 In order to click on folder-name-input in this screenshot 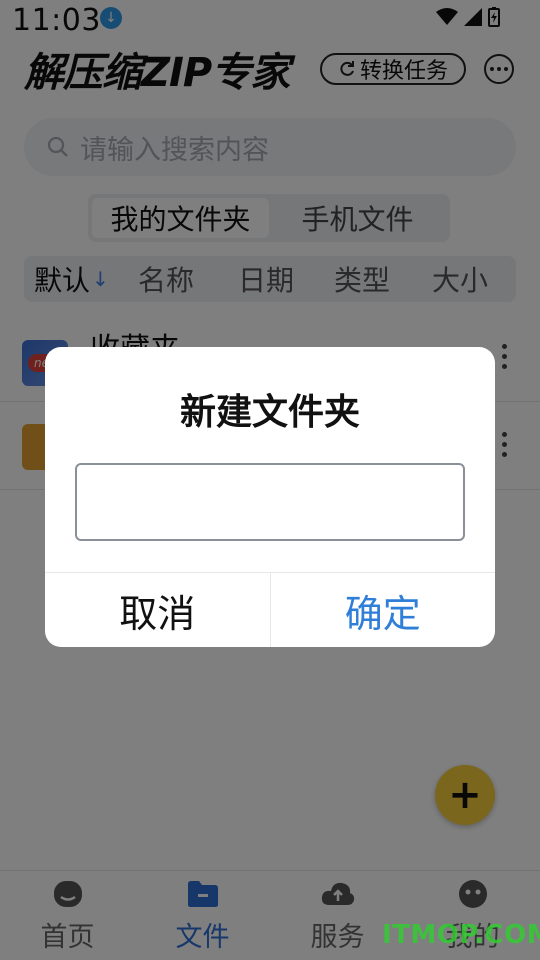, I will do `click(270, 502)`.